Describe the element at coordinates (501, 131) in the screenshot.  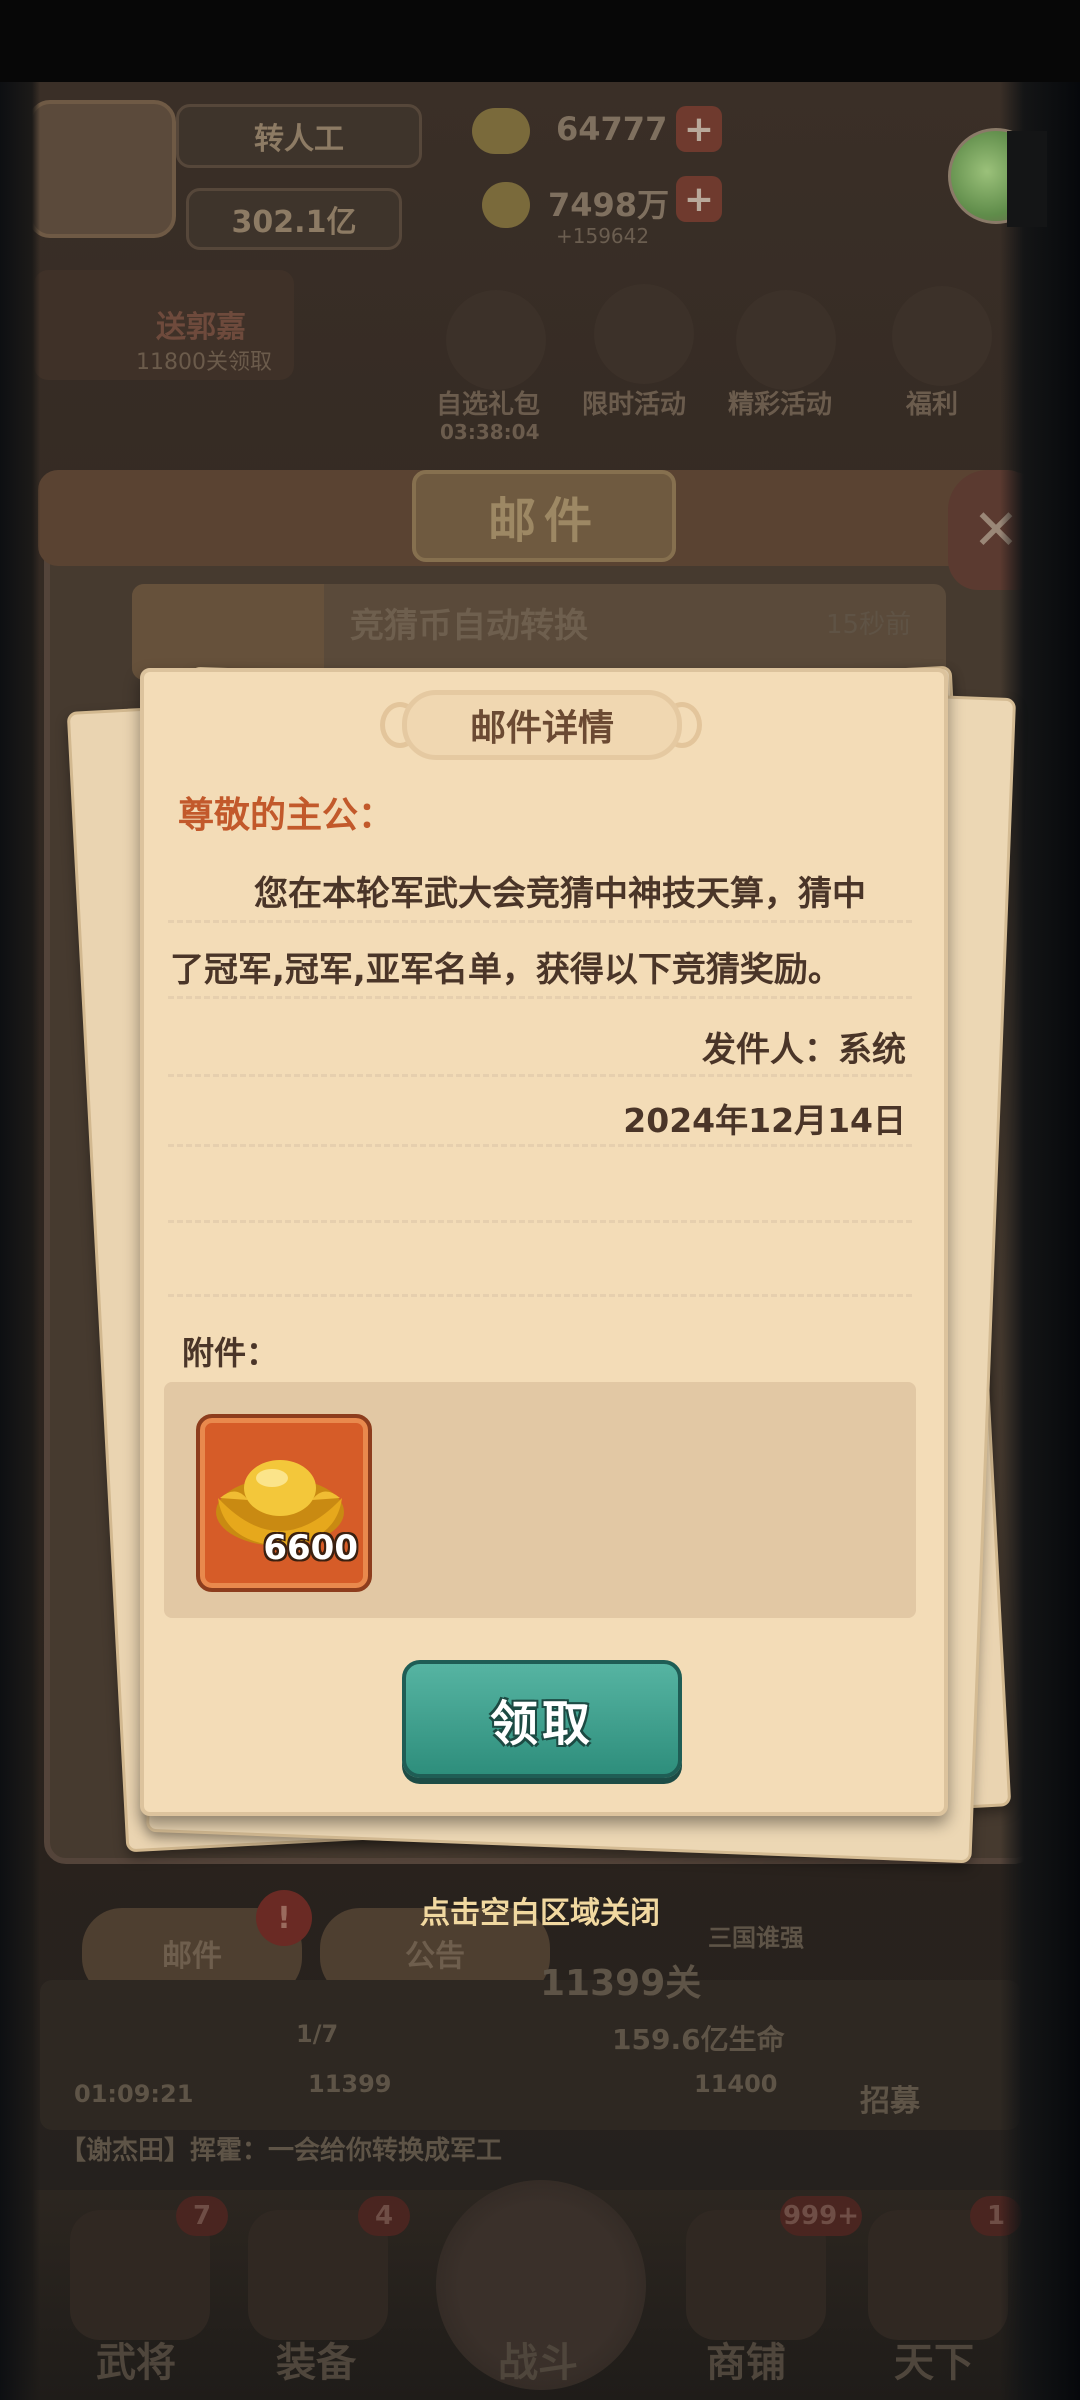
I see `gold-icon` at that location.